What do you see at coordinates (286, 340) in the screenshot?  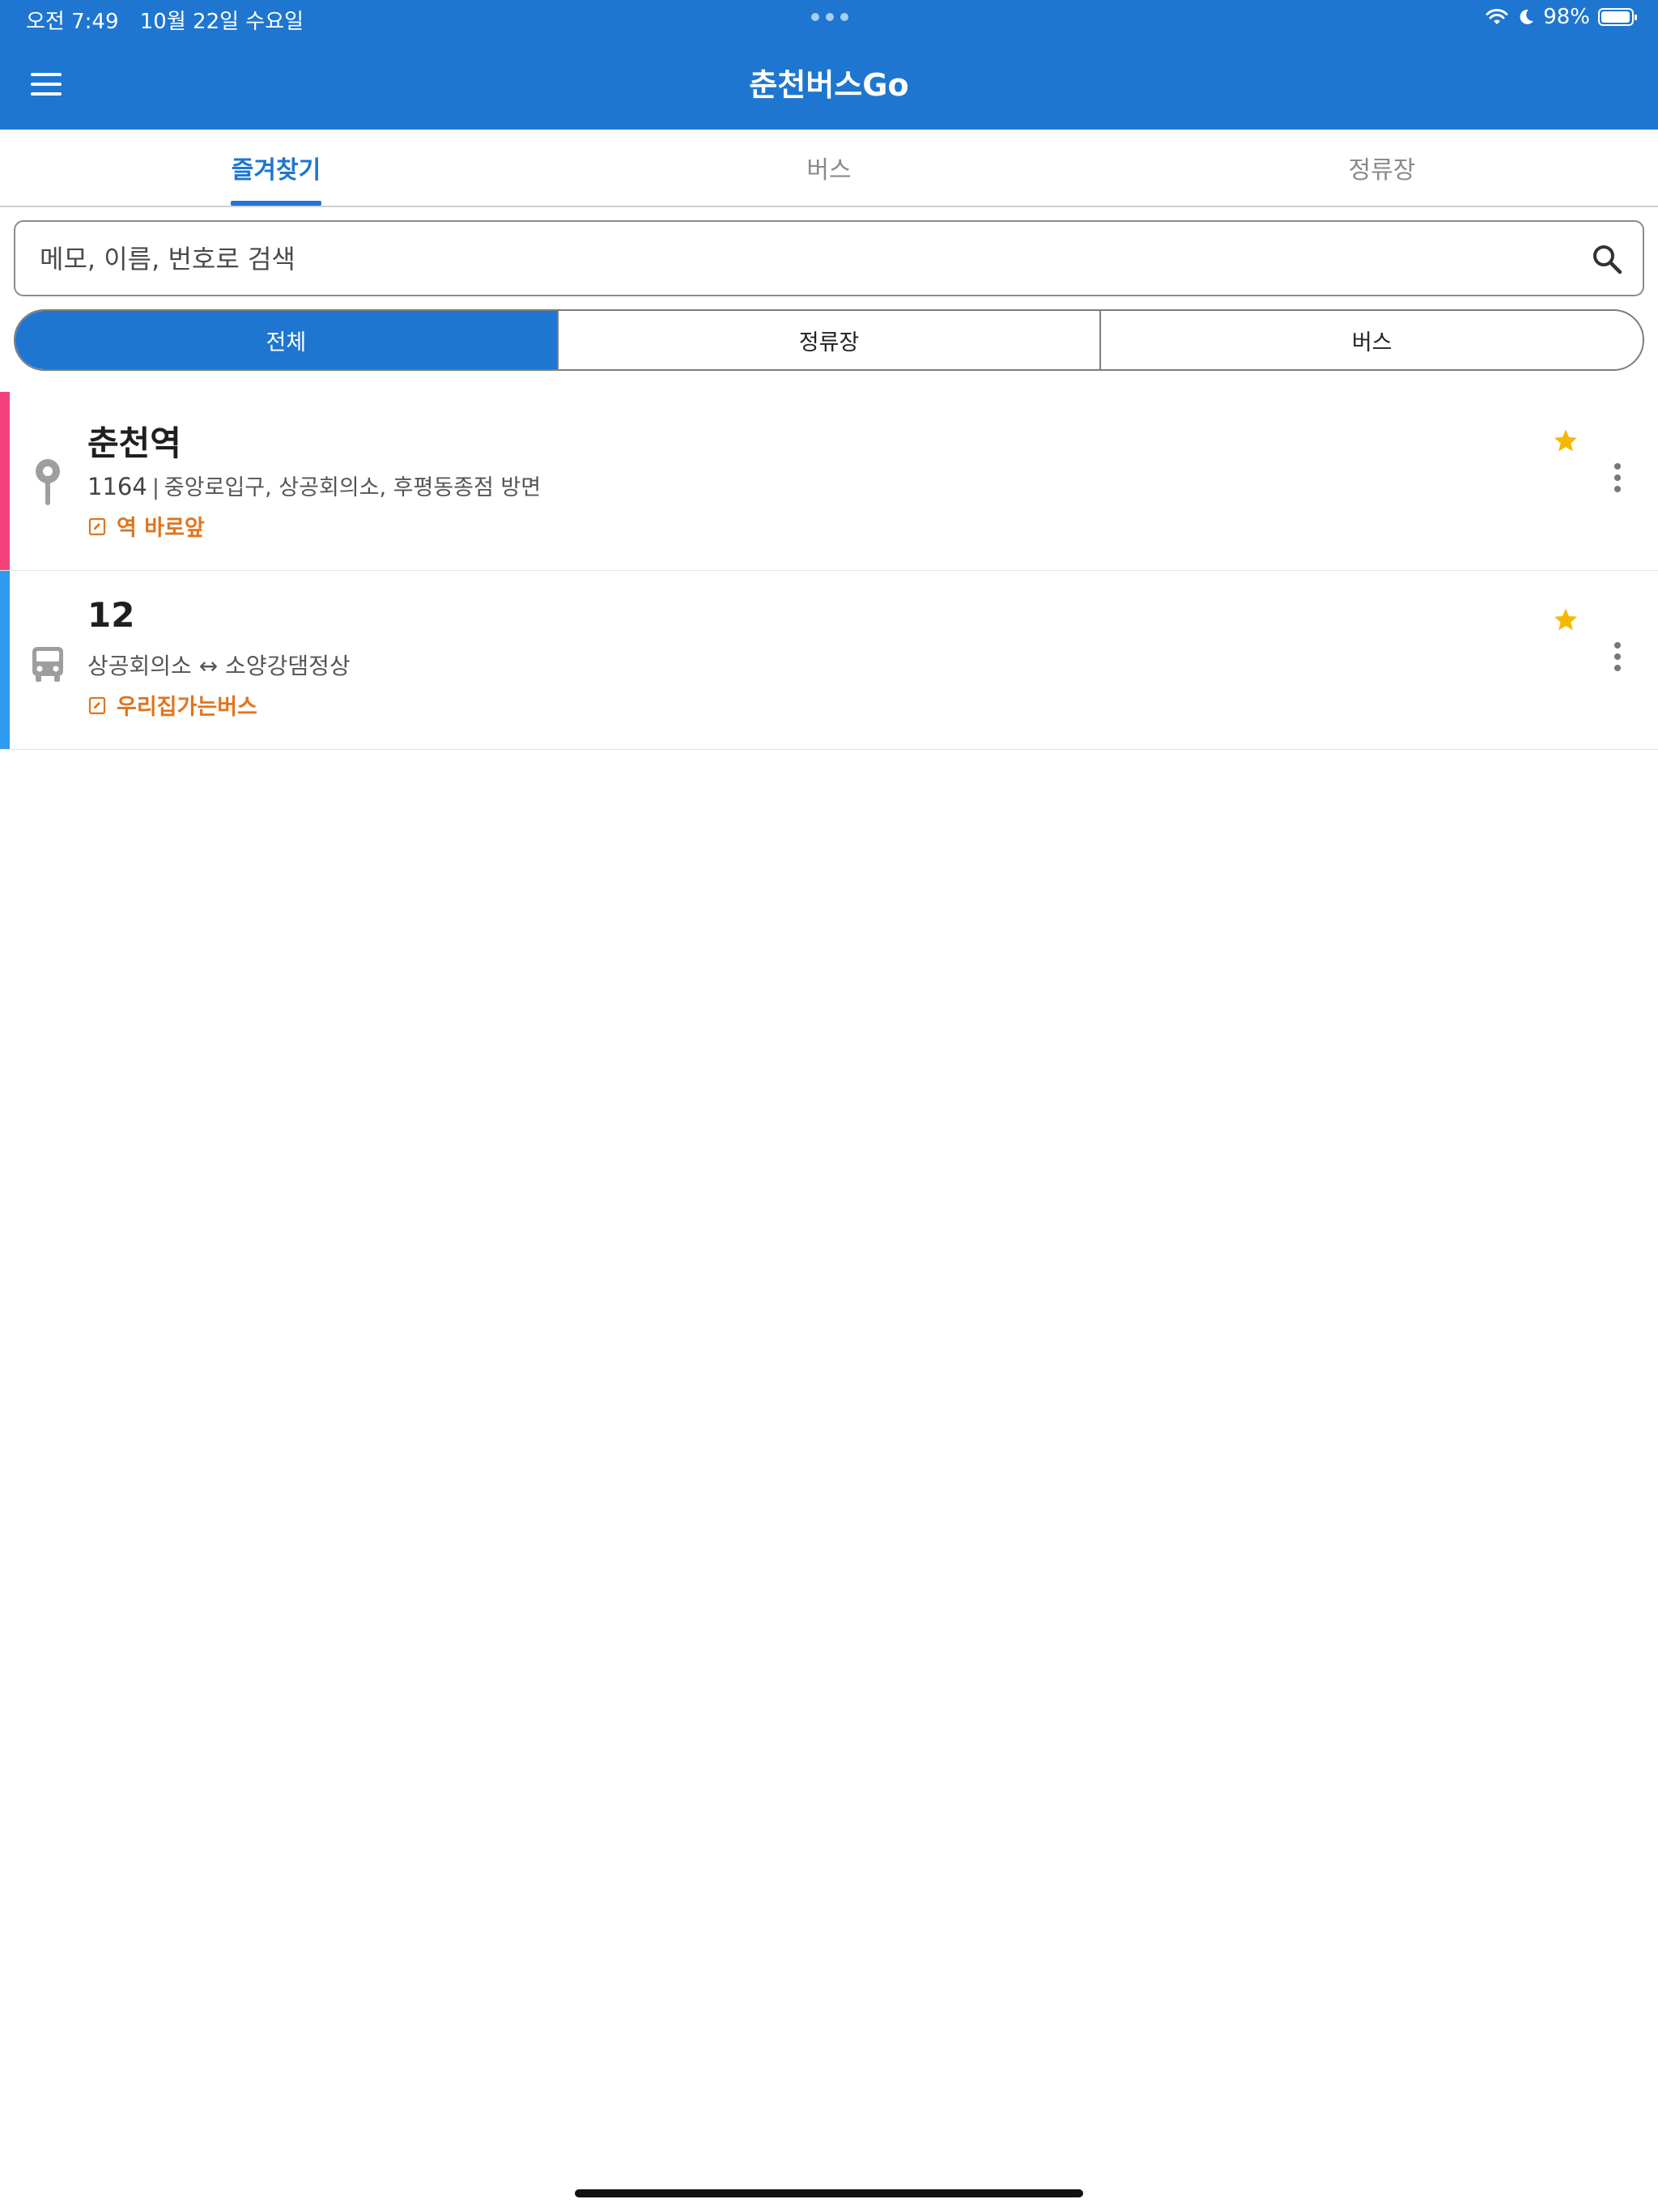 I see `filter-all: 전체` at bounding box center [286, 340].